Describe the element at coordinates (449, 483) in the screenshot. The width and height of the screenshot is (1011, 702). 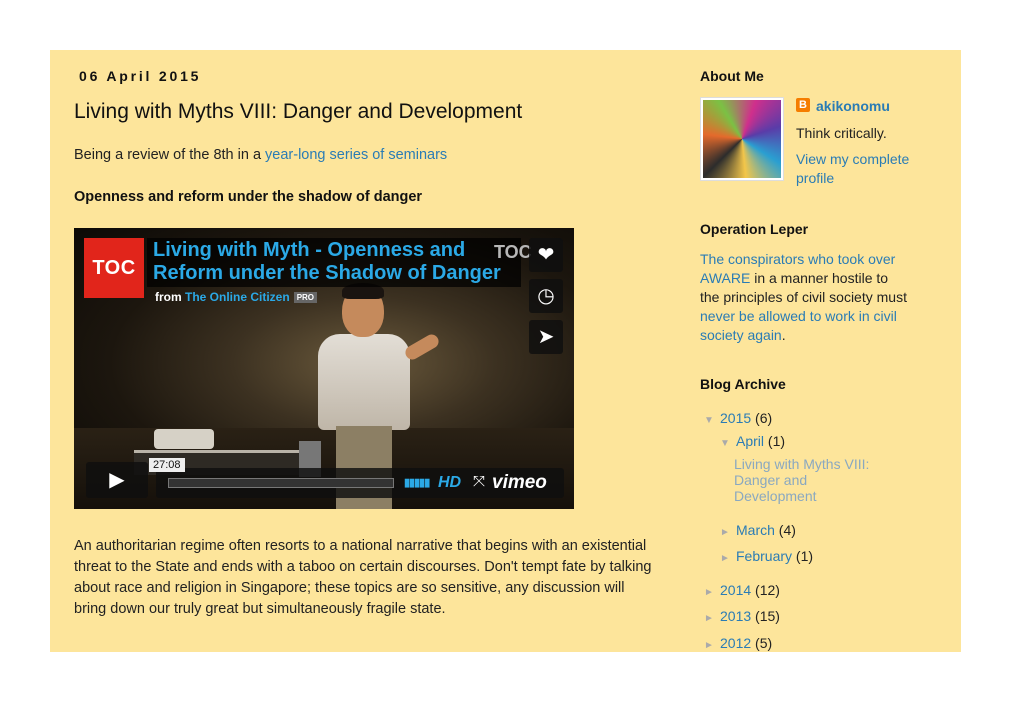
I see `hd-button: HD` at that location.